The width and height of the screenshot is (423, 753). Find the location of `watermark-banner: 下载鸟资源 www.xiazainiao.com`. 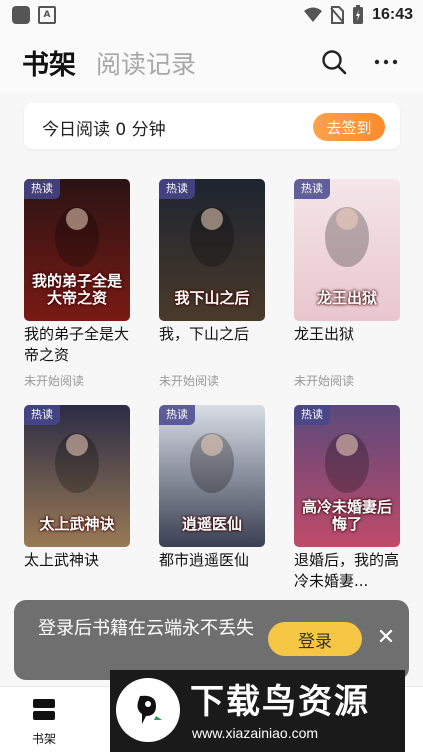

watermark-banner: 下载鸟资源 www.xiazainiao.com is located at coordinates (257, 711).